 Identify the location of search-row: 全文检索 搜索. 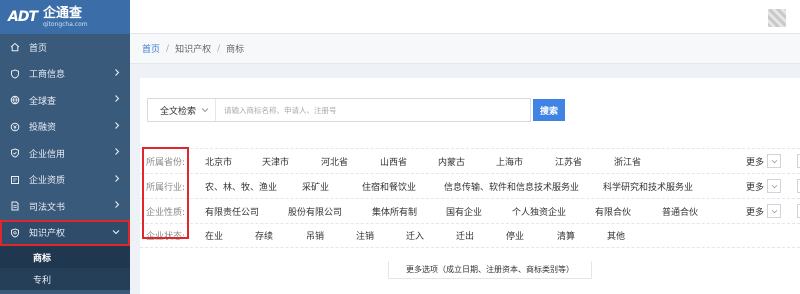
(356, 110).